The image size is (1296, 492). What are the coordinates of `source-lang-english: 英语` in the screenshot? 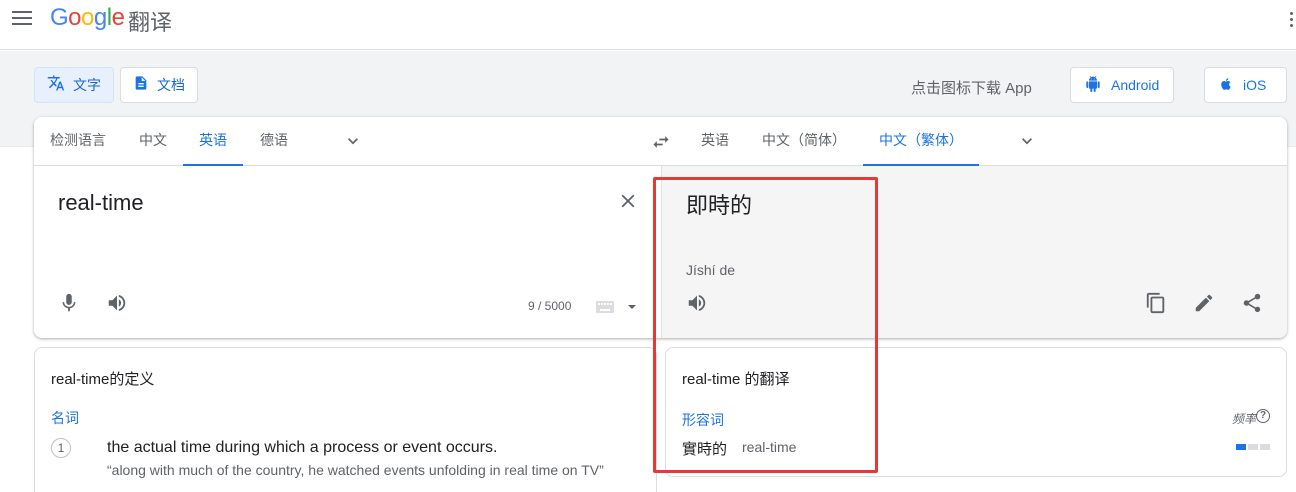 It's located at (213, 141).